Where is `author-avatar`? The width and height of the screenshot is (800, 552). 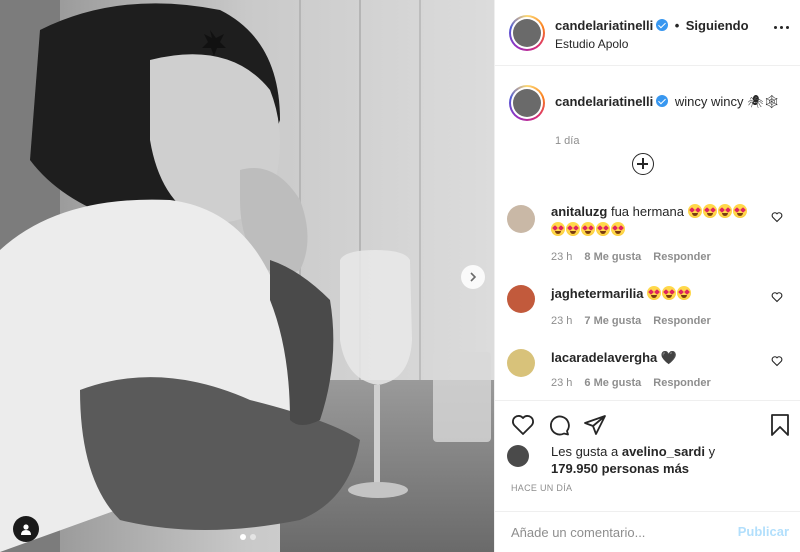
author-avatar is located at coordinates (527, 33).